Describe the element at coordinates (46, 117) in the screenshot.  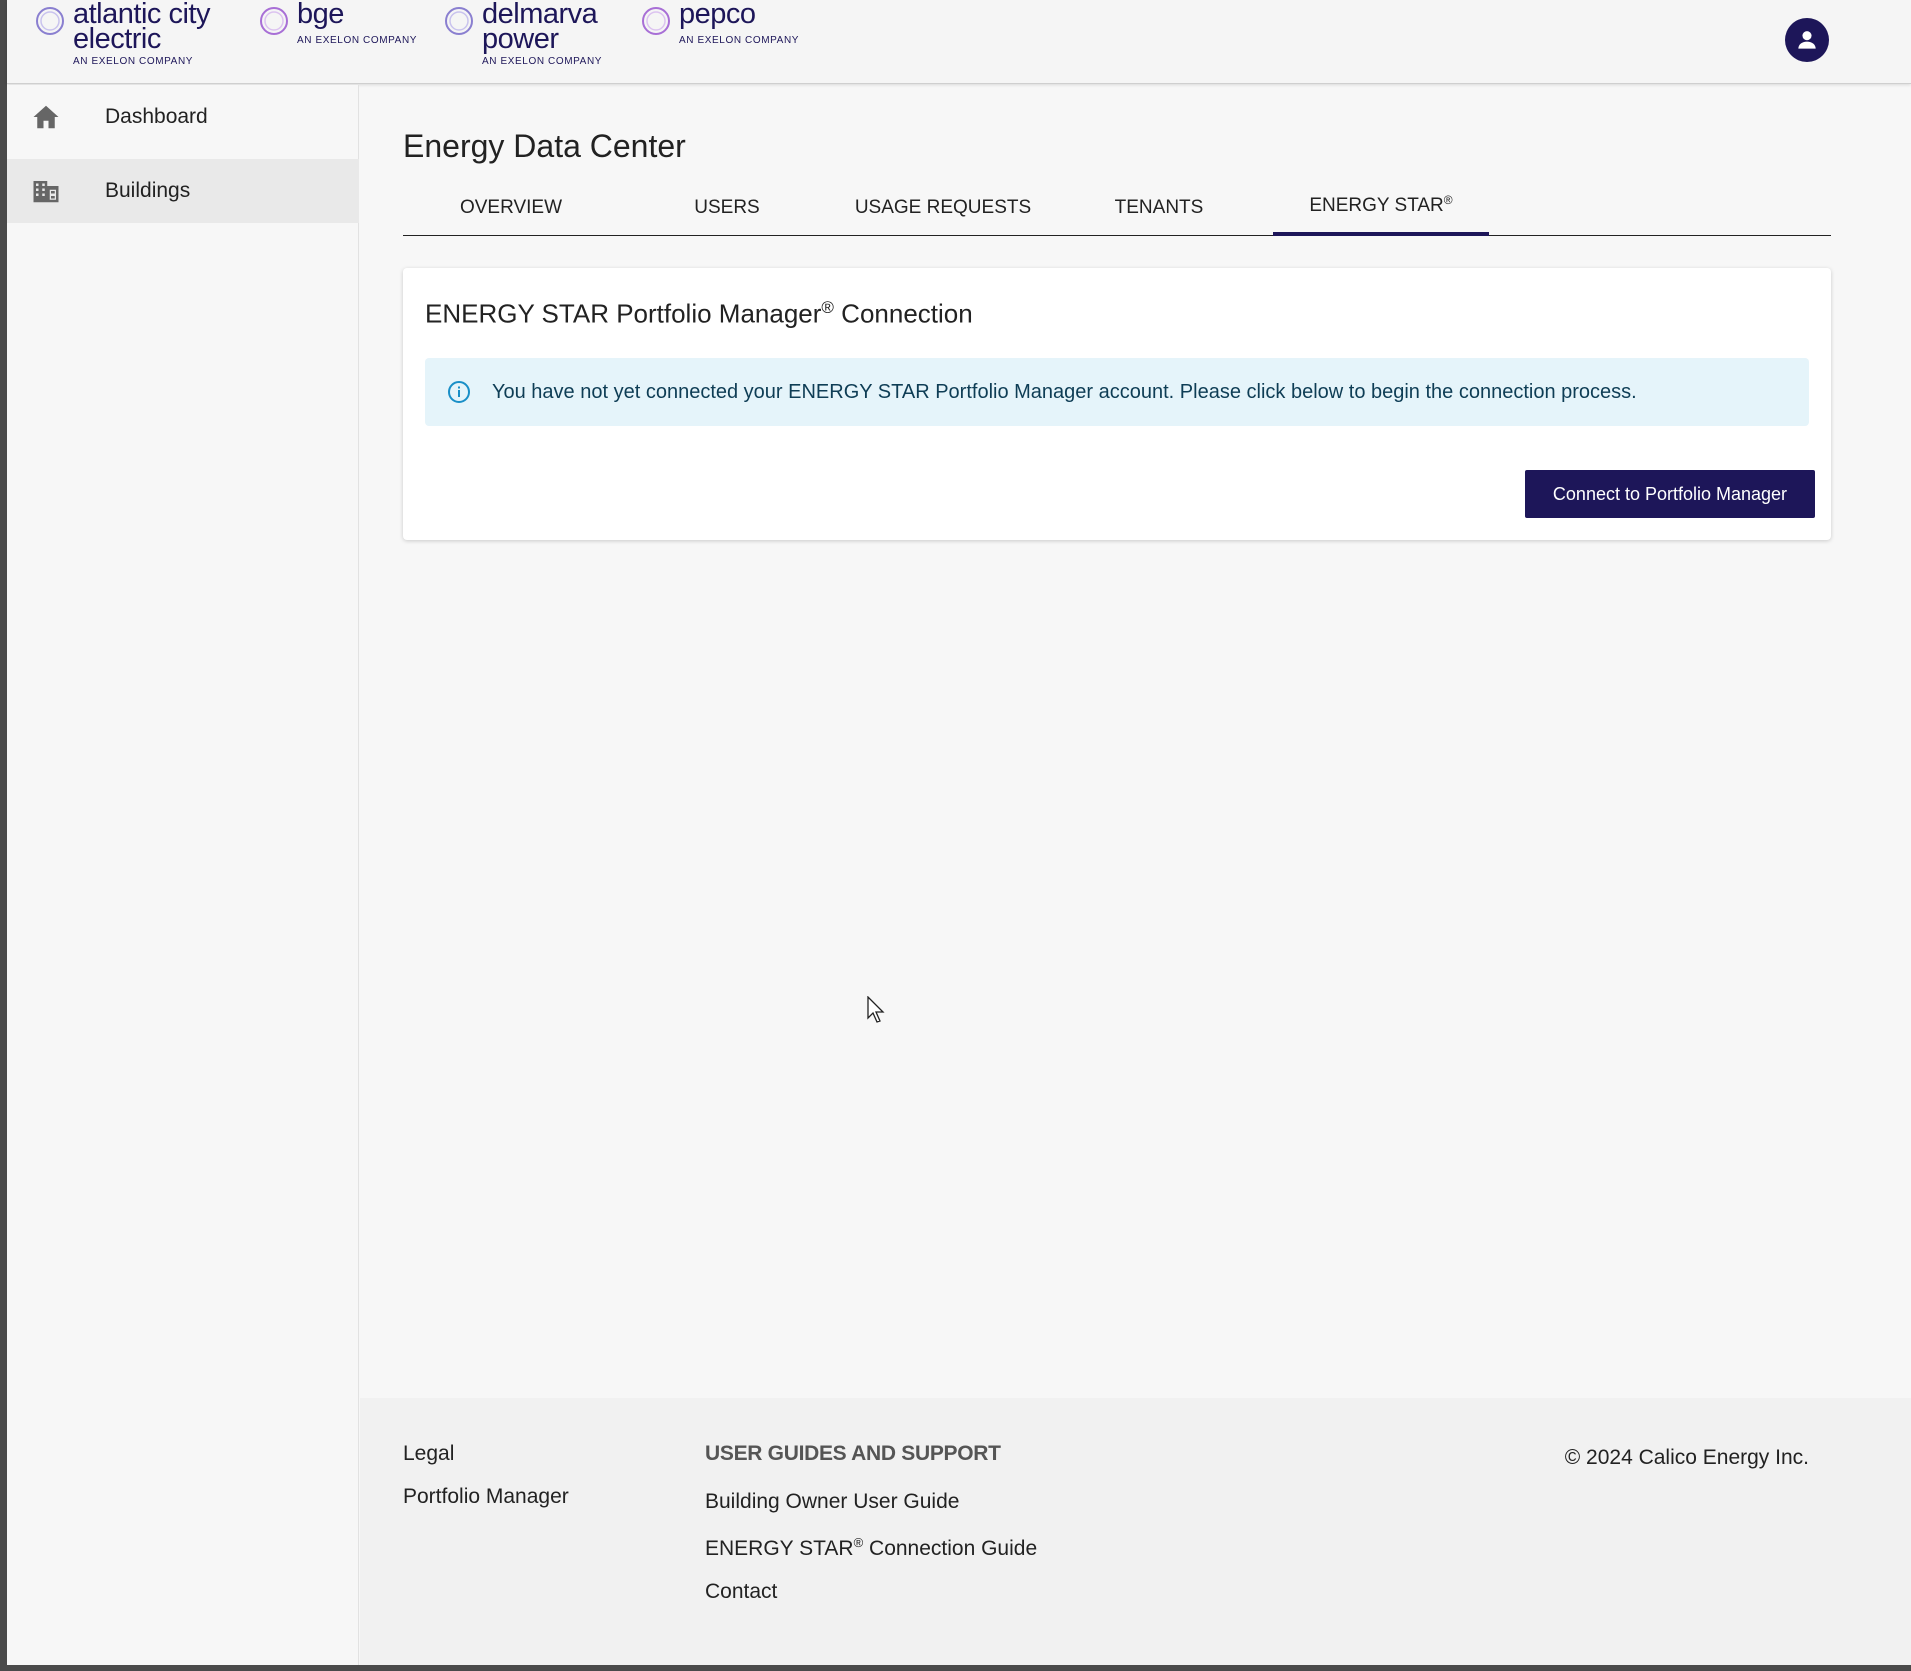
I see `home-icon` at that location.